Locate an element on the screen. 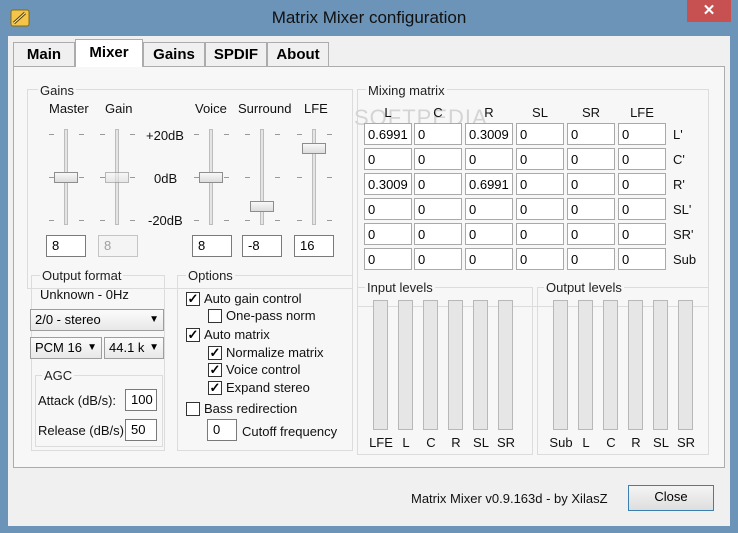 Image resolution: width=738 pixels, height=533 pixels. bass-redirection-checkbox is located at coordinates (193, 409).